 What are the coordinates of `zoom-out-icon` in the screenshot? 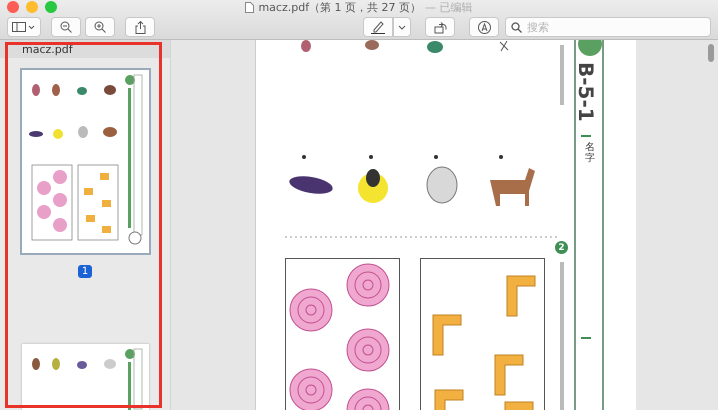 It's located at (66, 27).